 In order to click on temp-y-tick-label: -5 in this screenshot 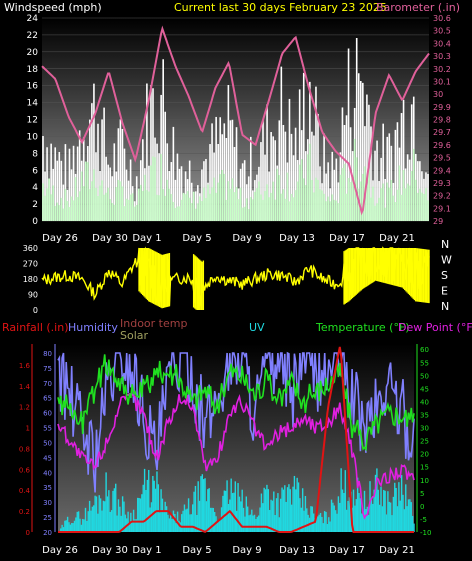, I will do `click(423, 520)`.